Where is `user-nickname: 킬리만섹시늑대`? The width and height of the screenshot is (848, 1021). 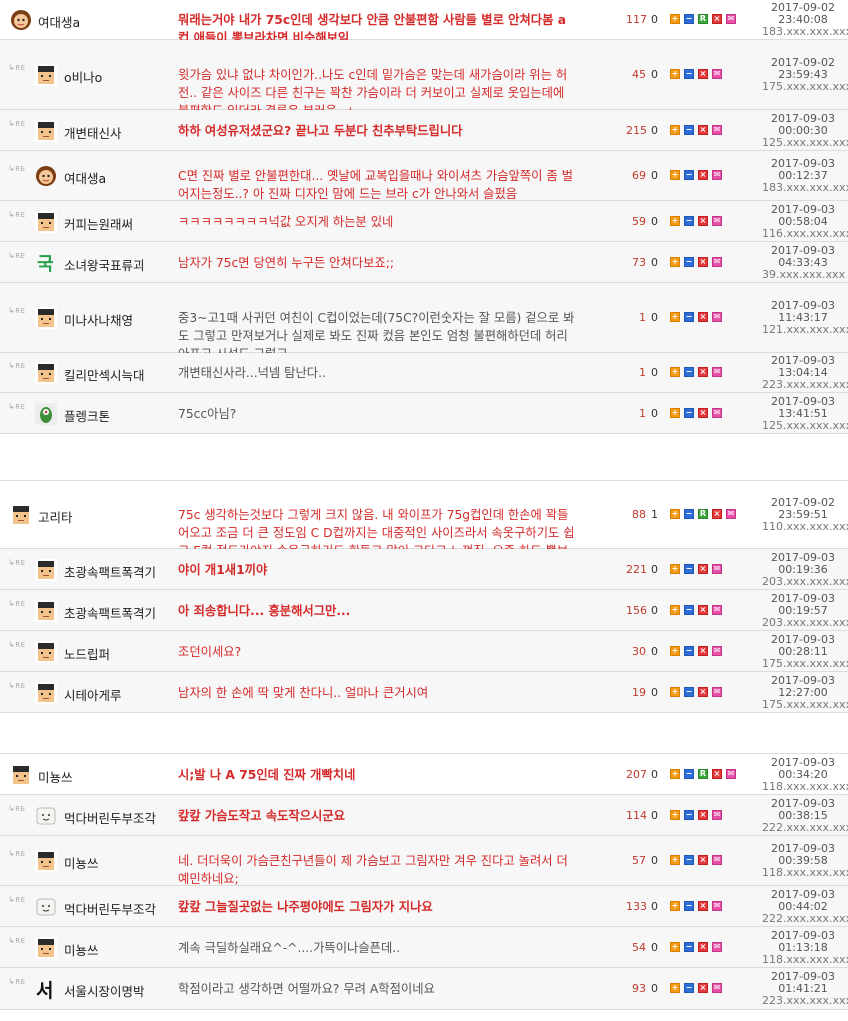
user-nickname: 킬리만섹시늑대 is located at coordinates (104, 374).